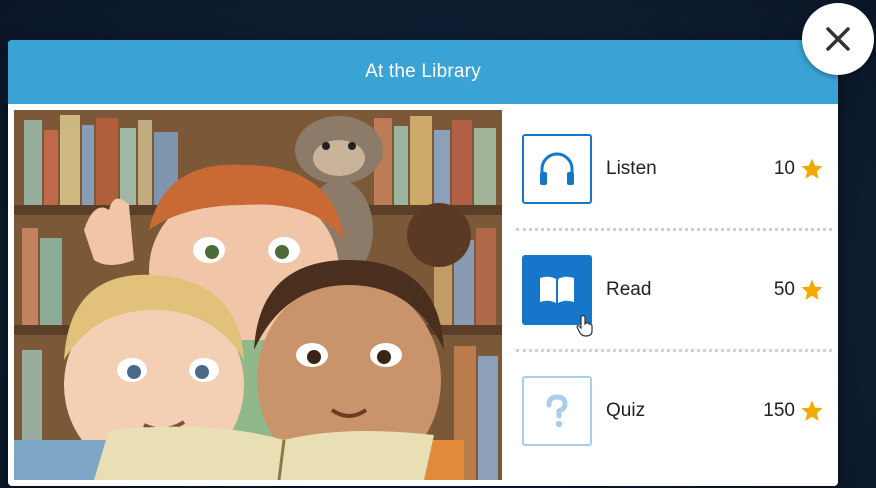 This screenshot has height=488, width=876. I want to click on headphones-icon, so click(557, 168).